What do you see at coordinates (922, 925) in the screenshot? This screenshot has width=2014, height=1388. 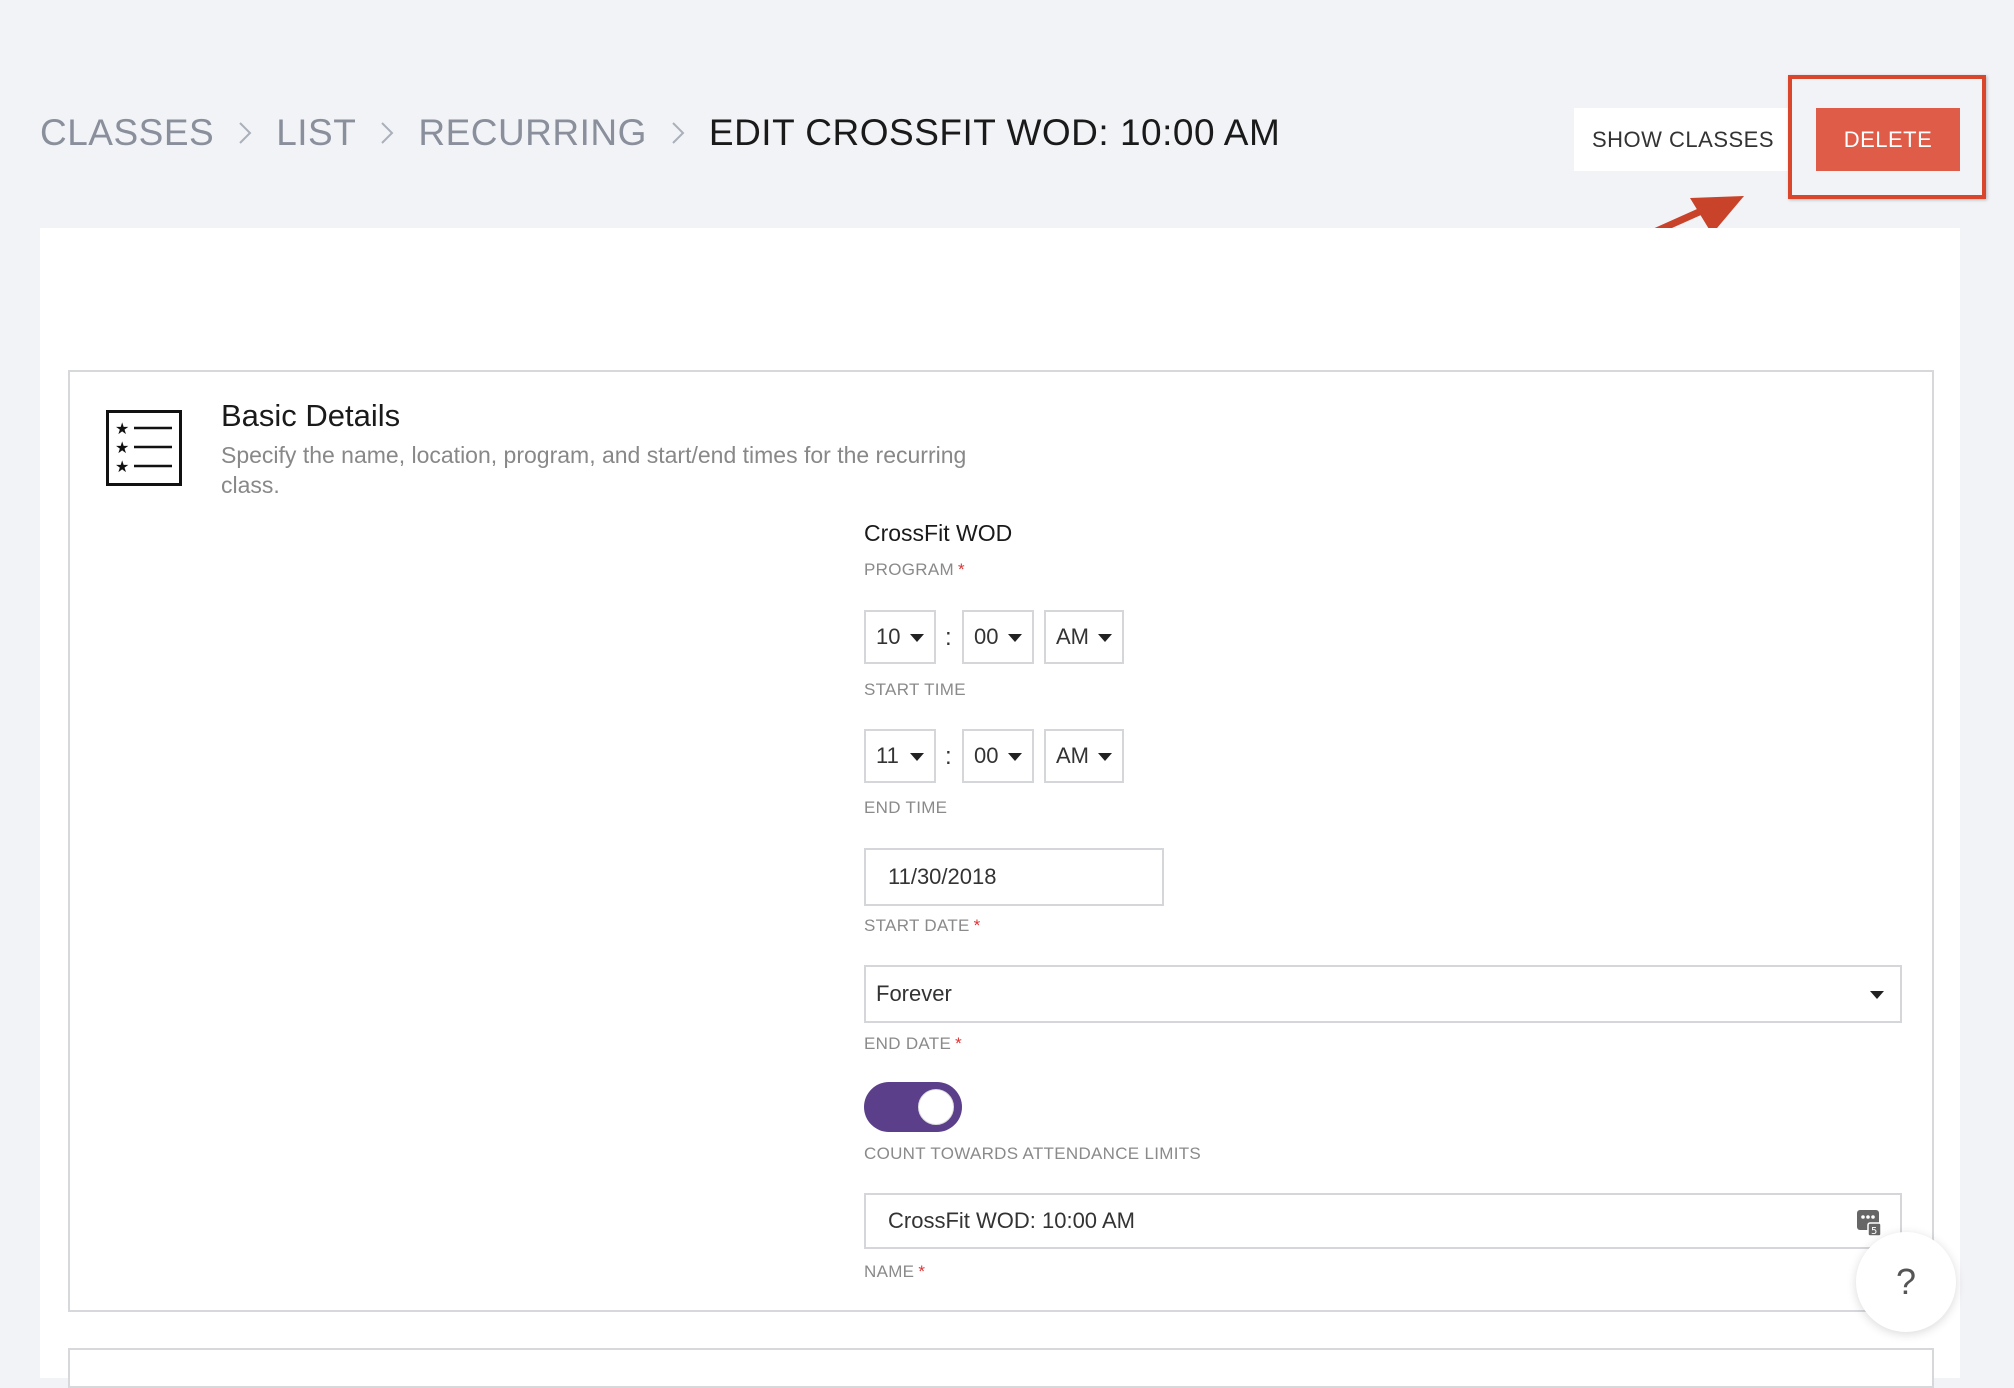 I see `start-date-label: START DATE *` at bounding box center [922, 925].